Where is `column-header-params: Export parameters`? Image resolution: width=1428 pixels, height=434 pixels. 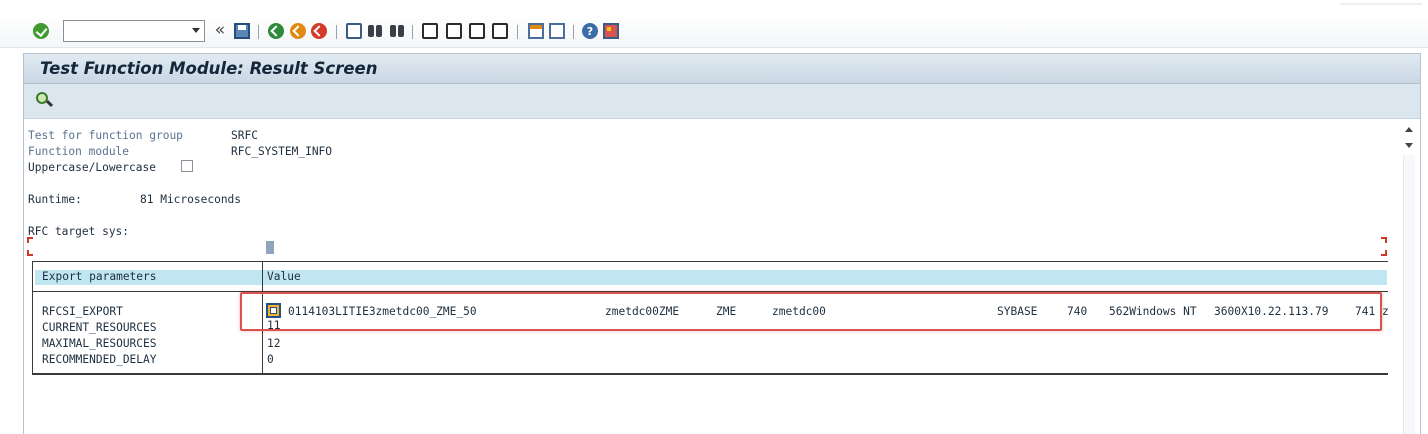 column-header-params: Export parameters is located at coordinates (99, 276).